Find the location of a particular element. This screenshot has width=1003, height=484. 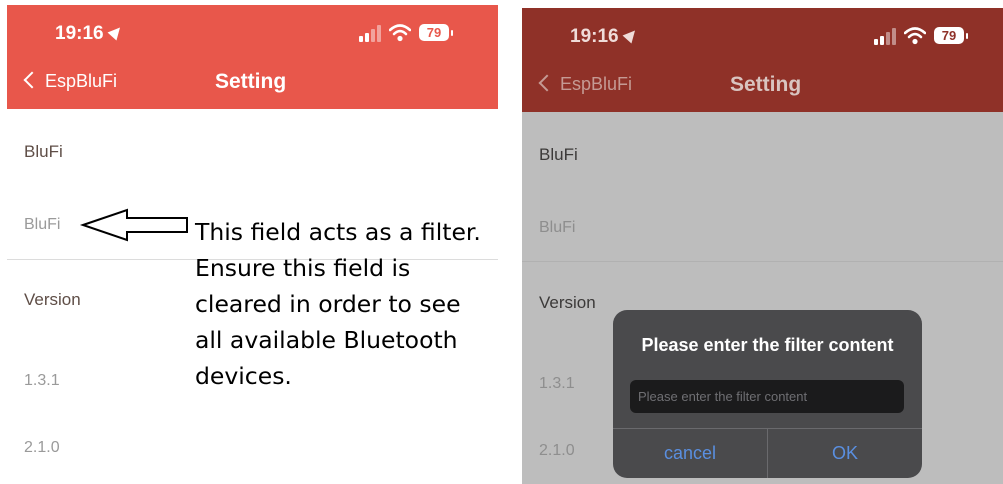

cancel-button: cancel is located at coordinates (690, 453).